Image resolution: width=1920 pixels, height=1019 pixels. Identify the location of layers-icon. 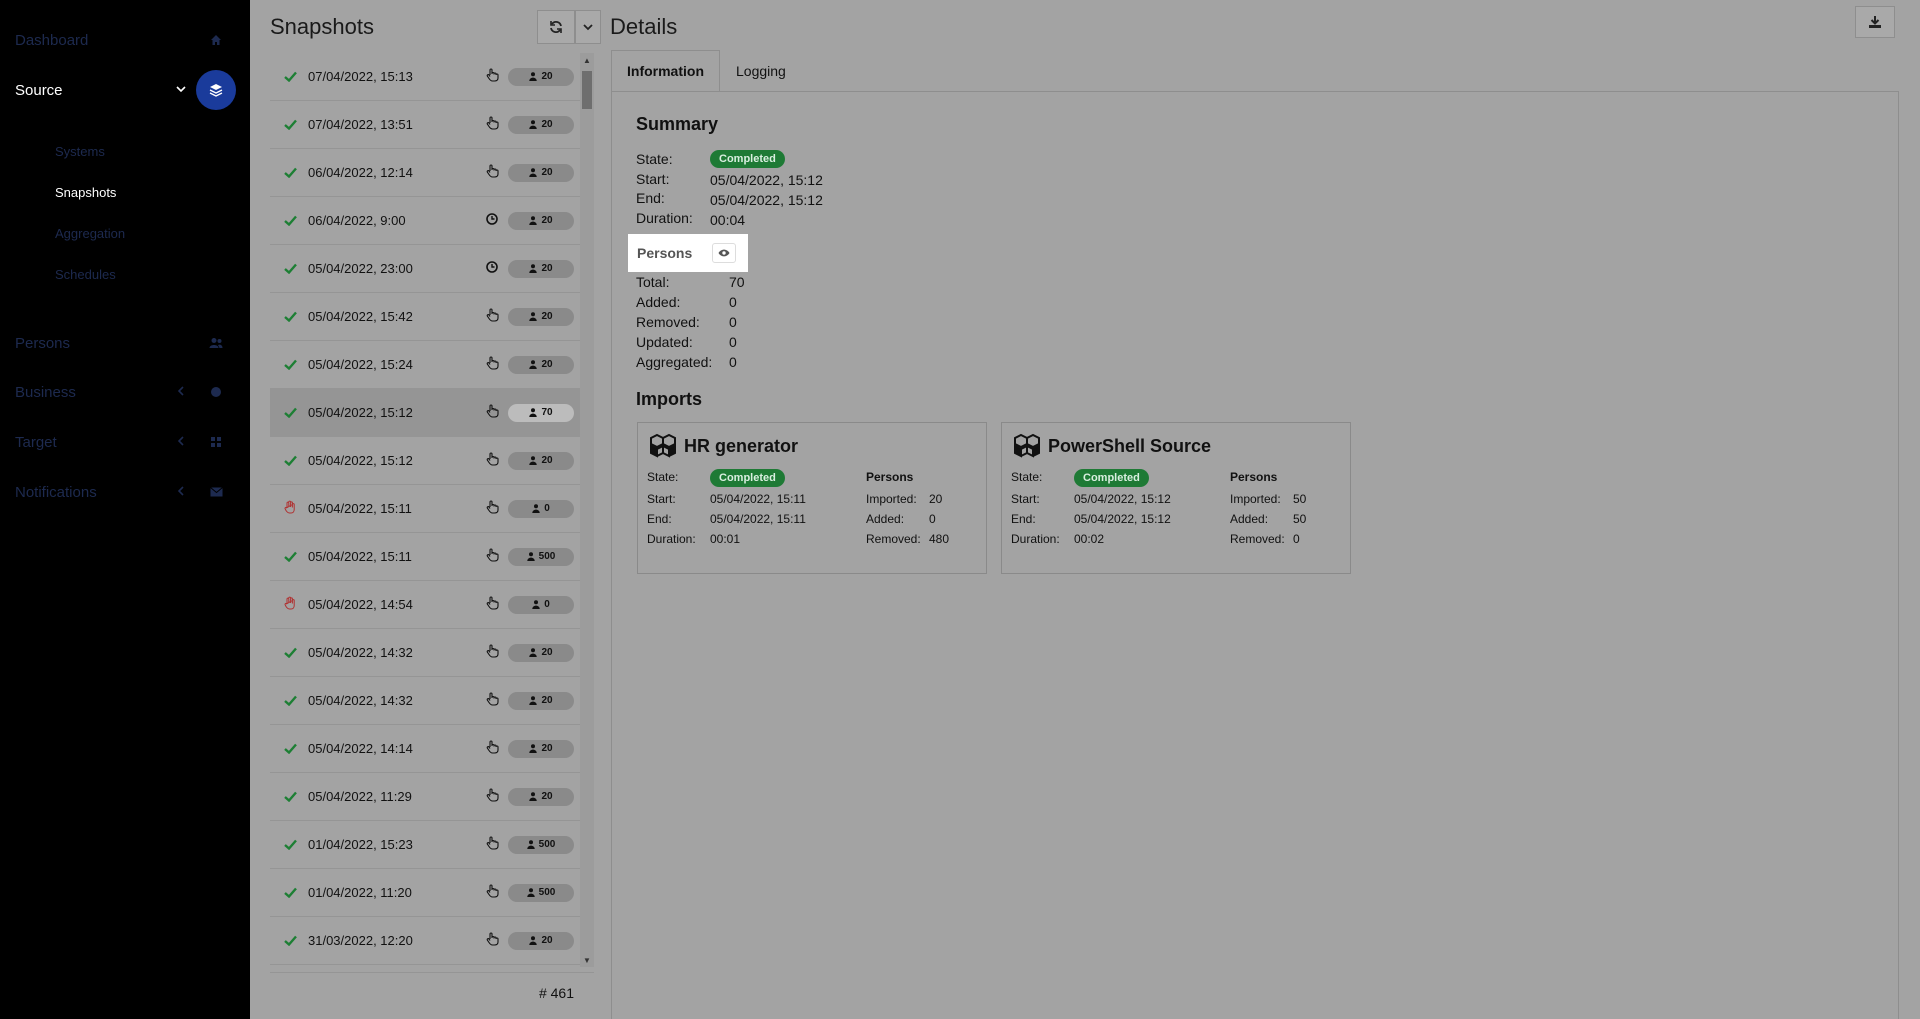
(216, 90).